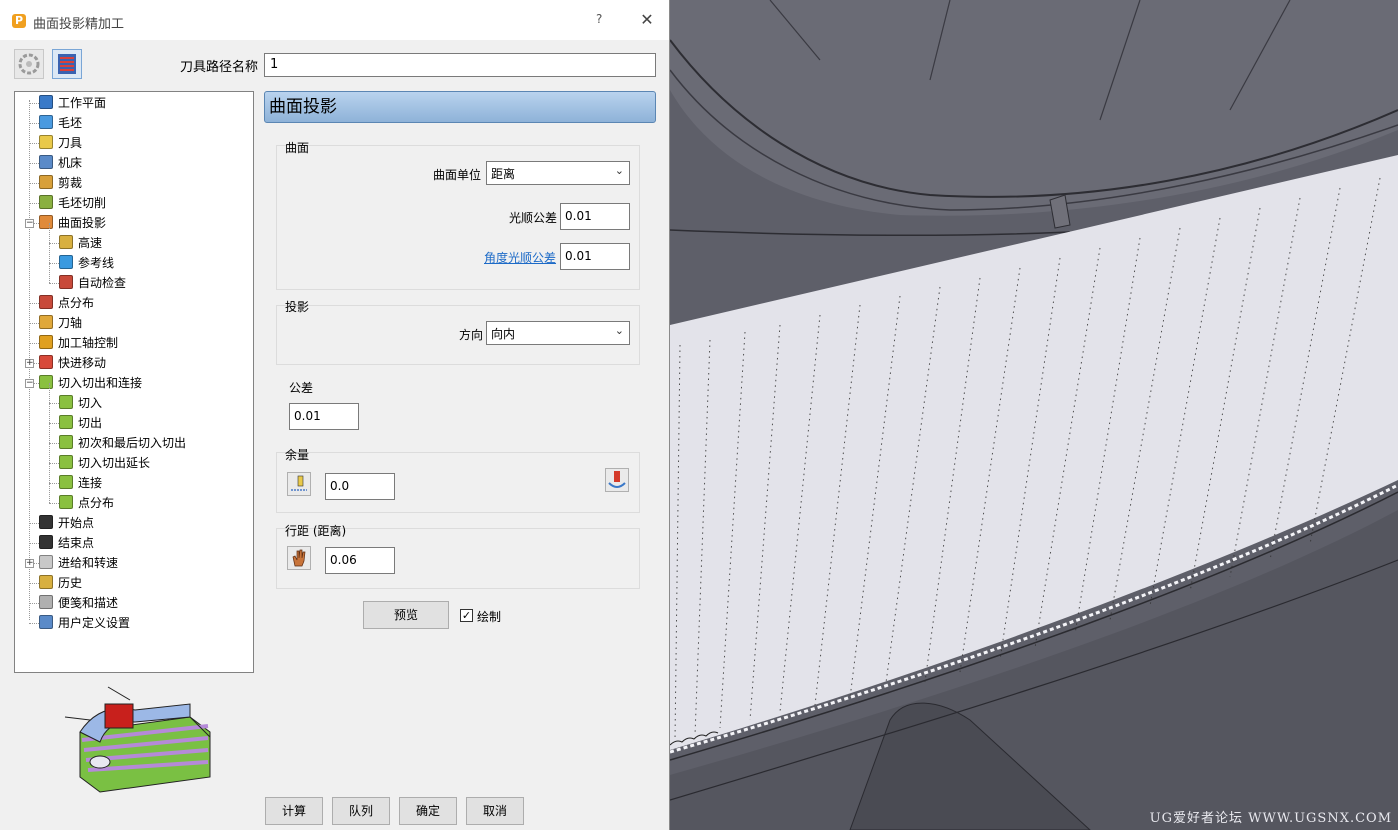 The width and height of the screenshot is (1398, 830). Describe the element at coordinates (466, 615) in the screenshot. I see `draw-checkbox: ✓` at that location.